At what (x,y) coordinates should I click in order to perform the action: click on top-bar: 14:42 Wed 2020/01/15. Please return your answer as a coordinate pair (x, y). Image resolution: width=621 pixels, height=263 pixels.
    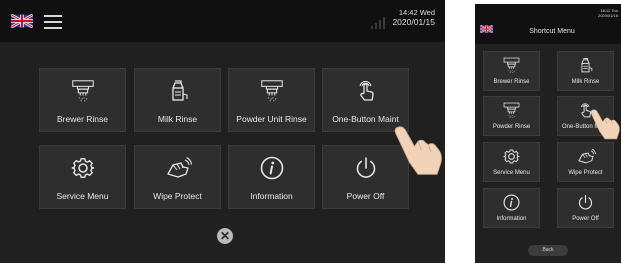
    Looking at the image, I should click on (222, 21).